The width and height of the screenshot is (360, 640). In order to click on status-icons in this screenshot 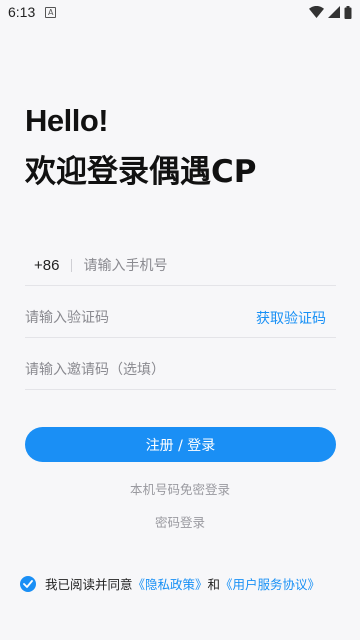, I will do `click(330, 12)`.